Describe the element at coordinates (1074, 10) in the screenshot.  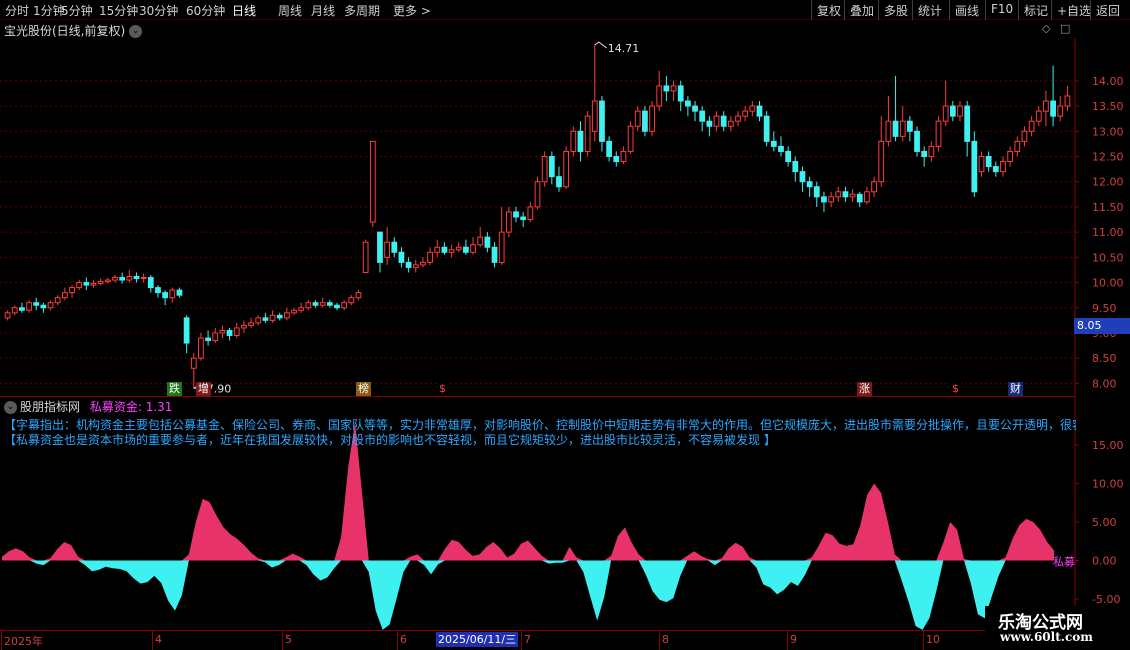
I see `action-button-7: +自选` at that location.